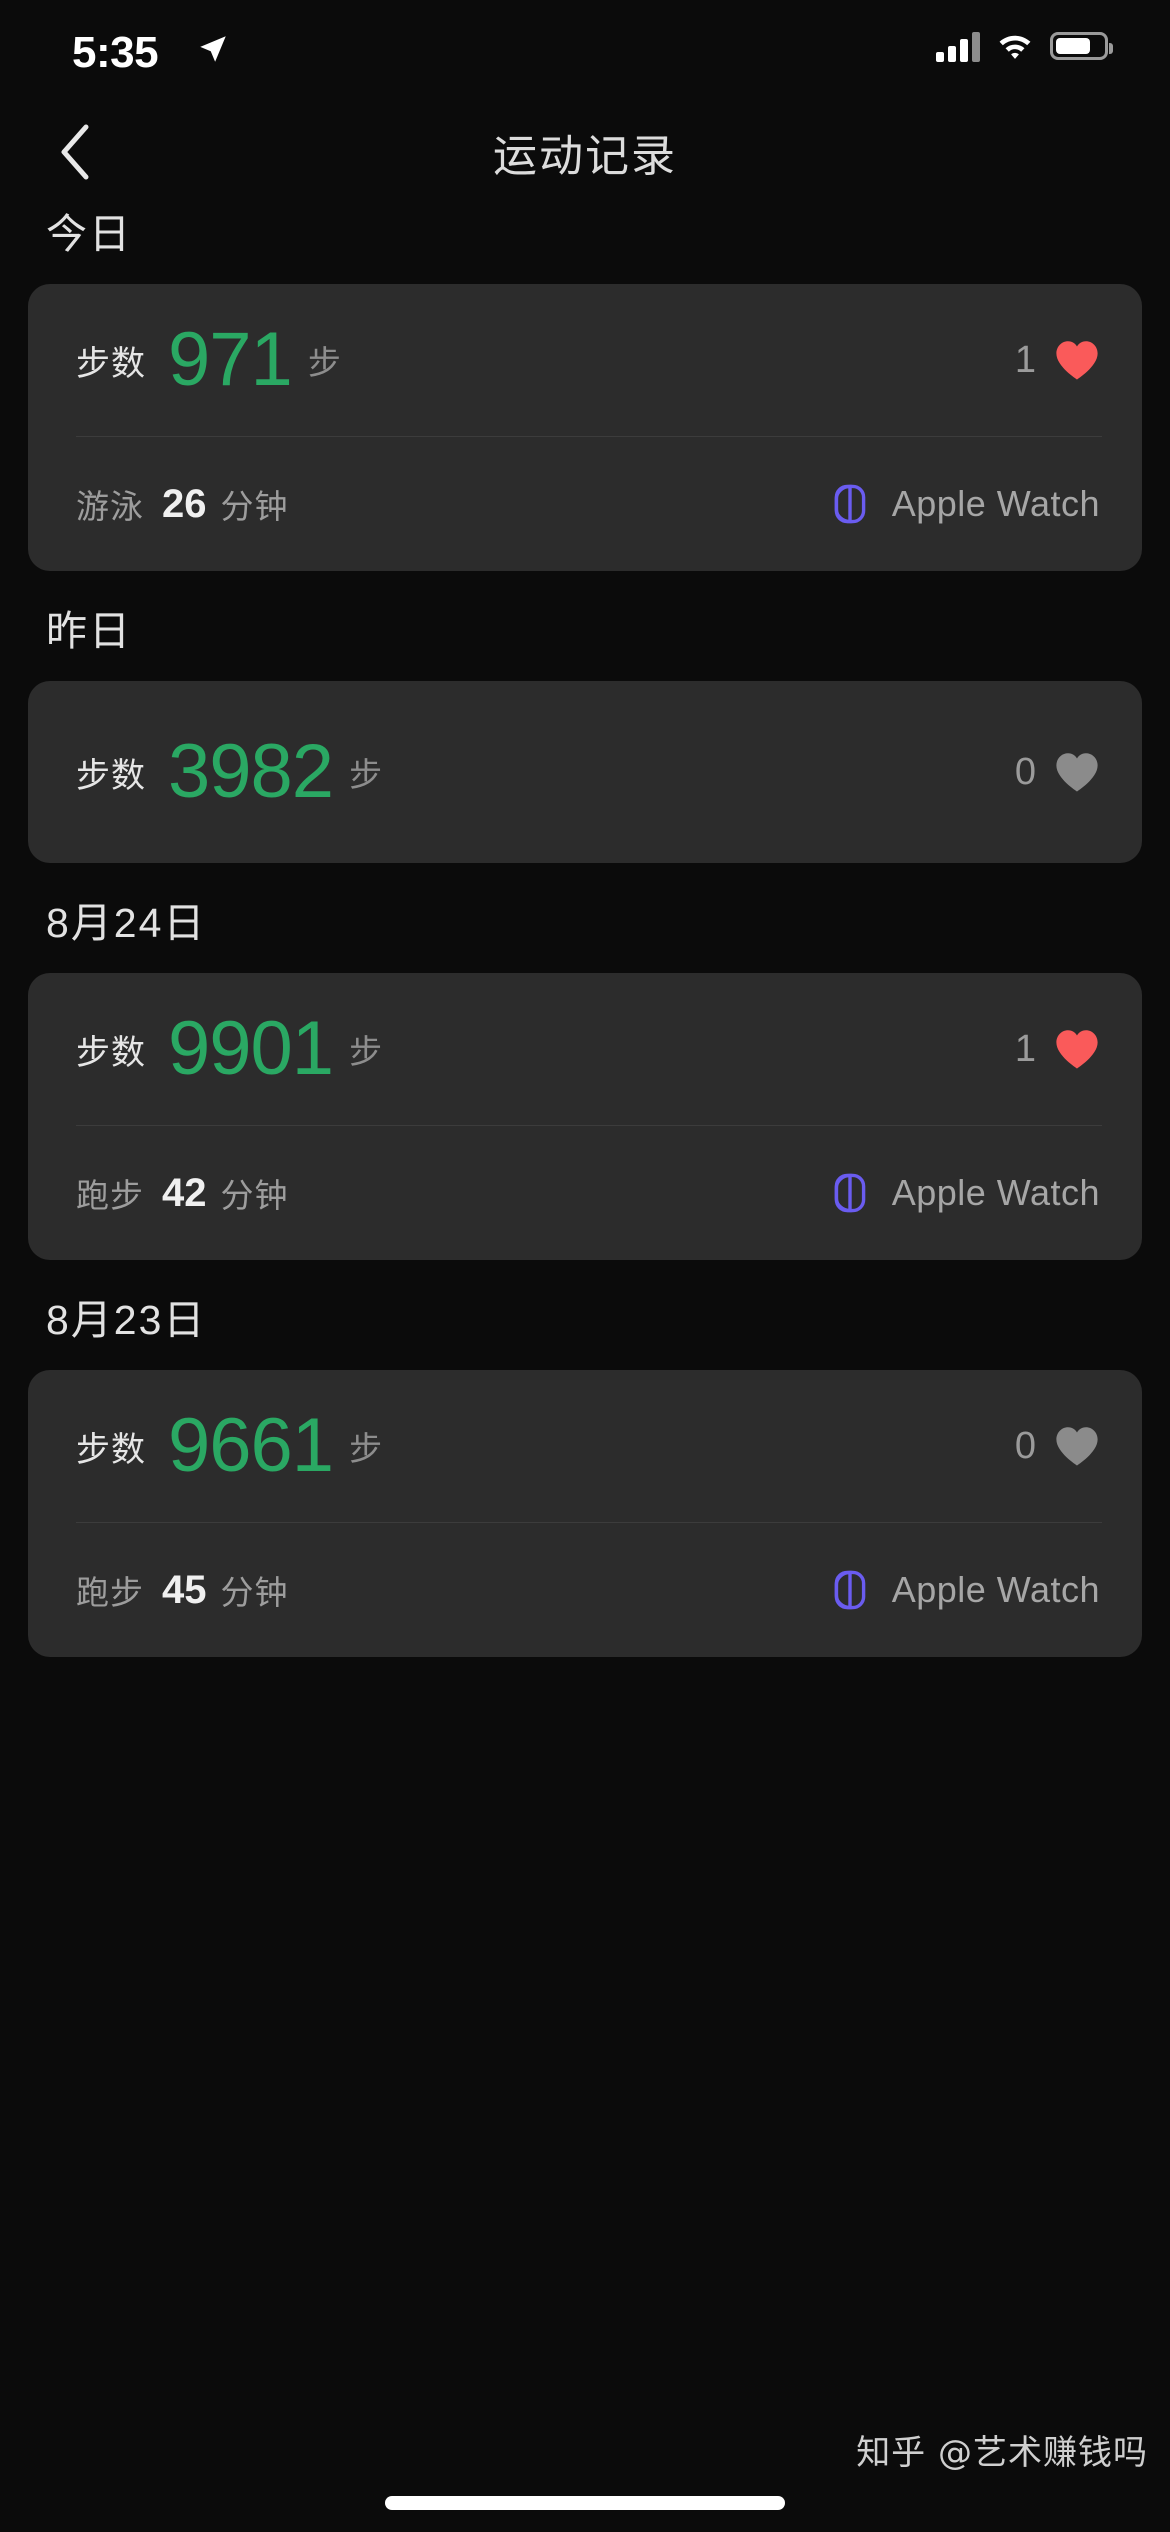 This screenshot has height=2532, width=1170. Describe the element at coordinates (89, 631) in the screenshot. I see `section-header-yesterday: 昨日` at that location.